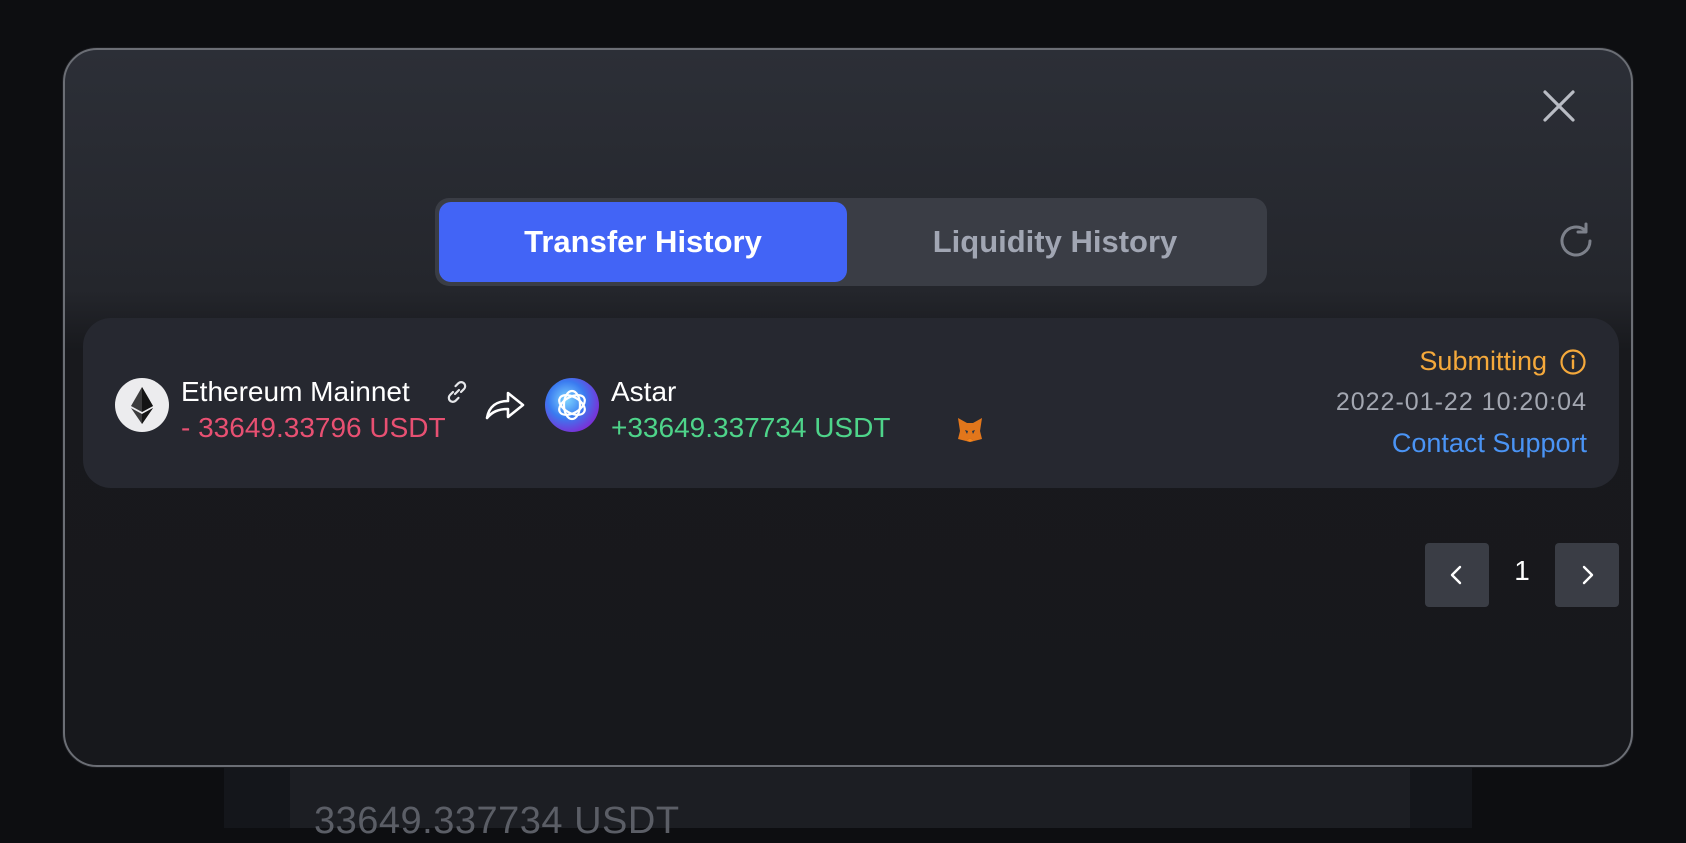 The width and height of the screenshot is (1686, 843). I want to click on current-page: 1, so click(1522, 570).